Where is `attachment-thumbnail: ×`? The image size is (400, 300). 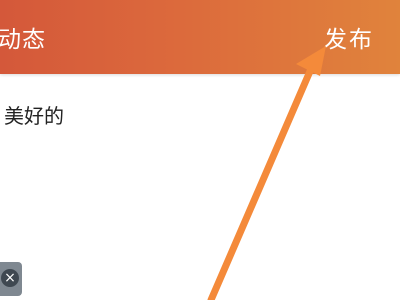 attachment-thumbnail: × is located at coordinates (11, 279).